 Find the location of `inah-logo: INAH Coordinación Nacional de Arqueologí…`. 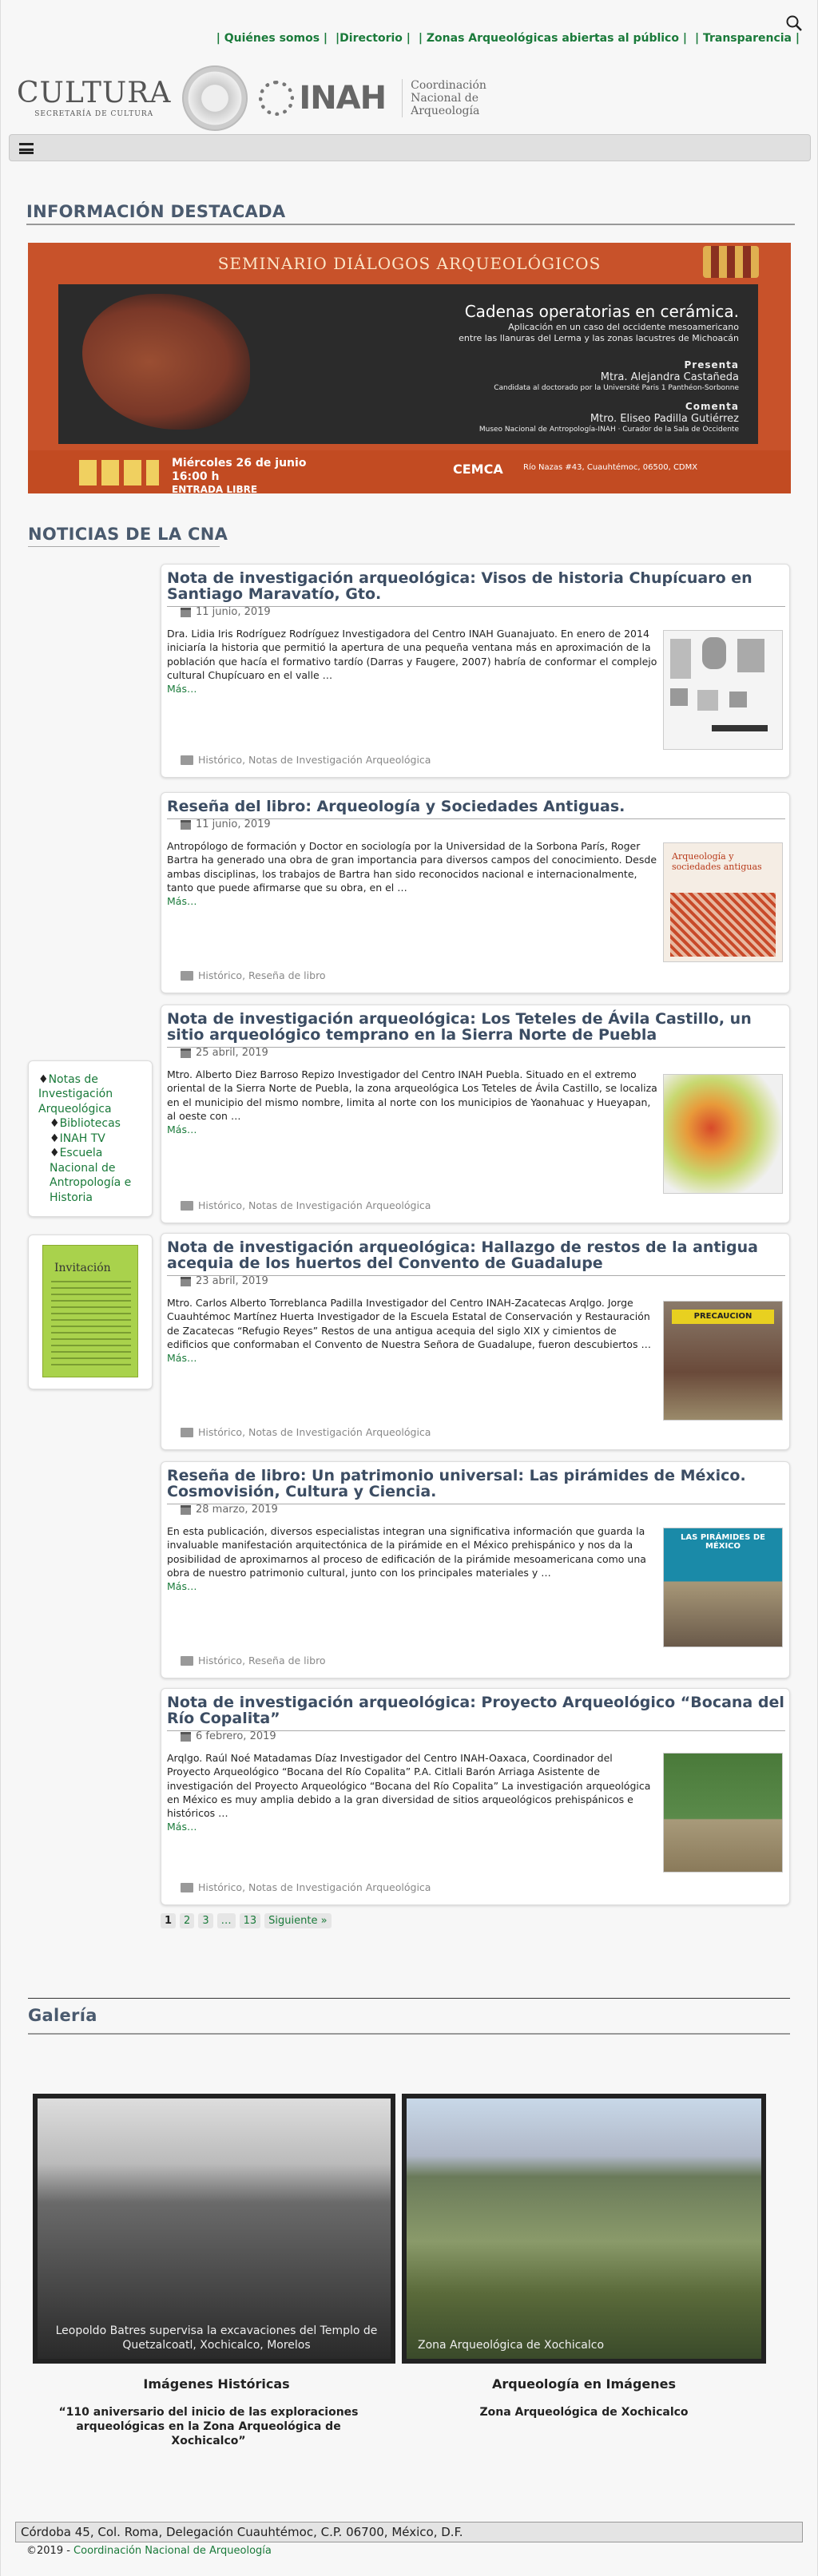

inah-logo: INAH Coordinación Nacional de Arqueologí… is located at coordinates (372, 98).